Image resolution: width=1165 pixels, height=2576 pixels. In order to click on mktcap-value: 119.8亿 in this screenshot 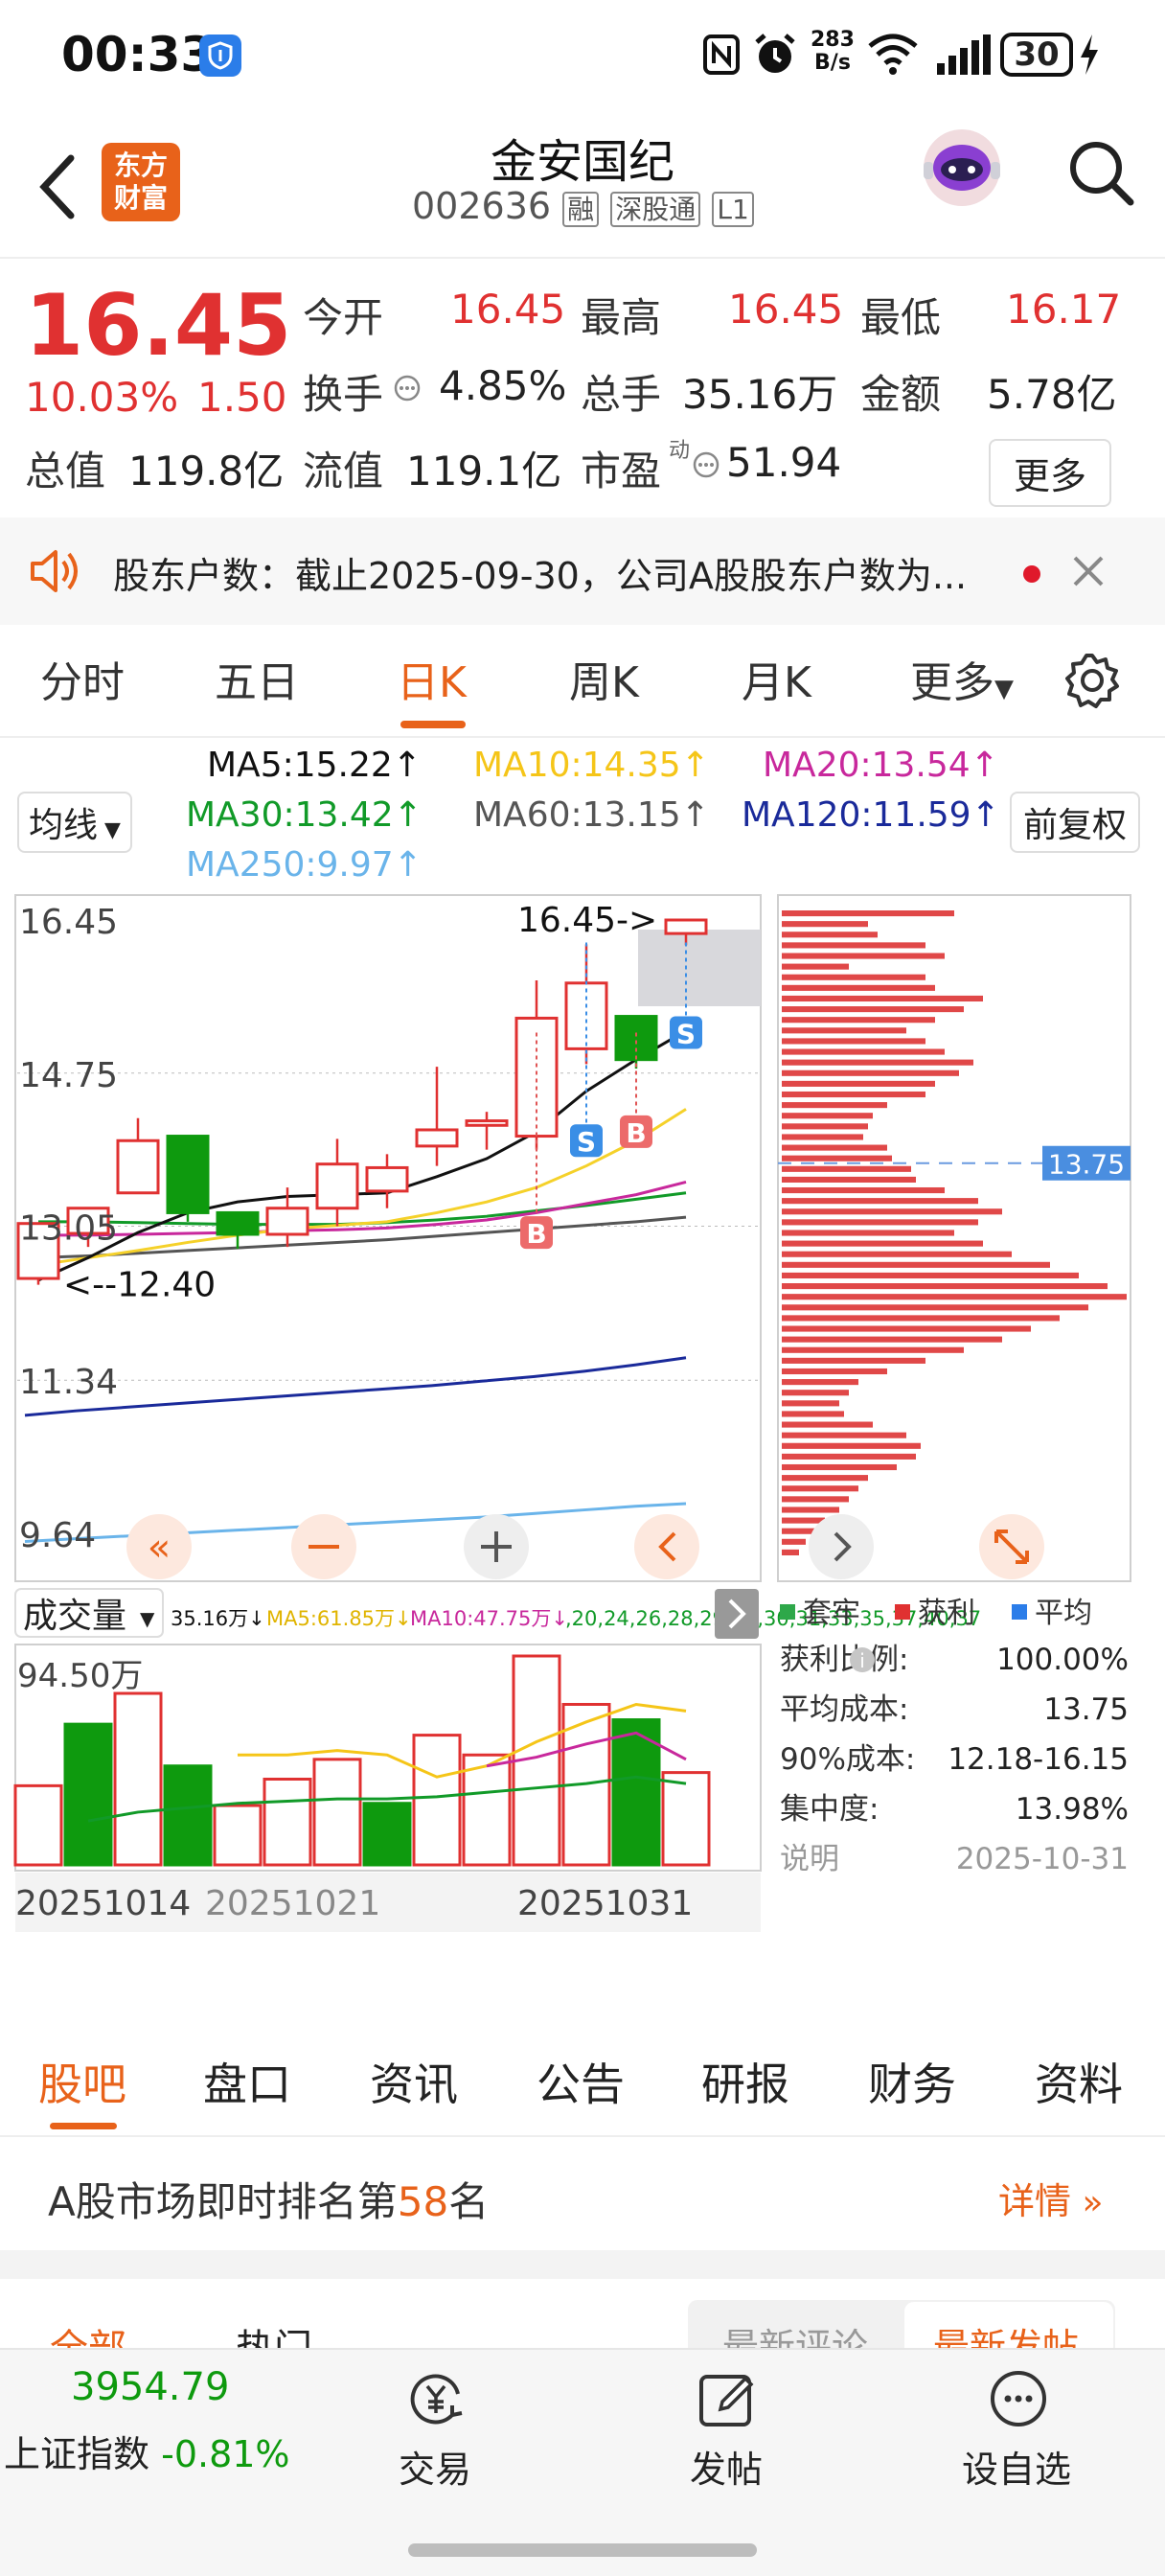, I will do `click(207, 471)`.